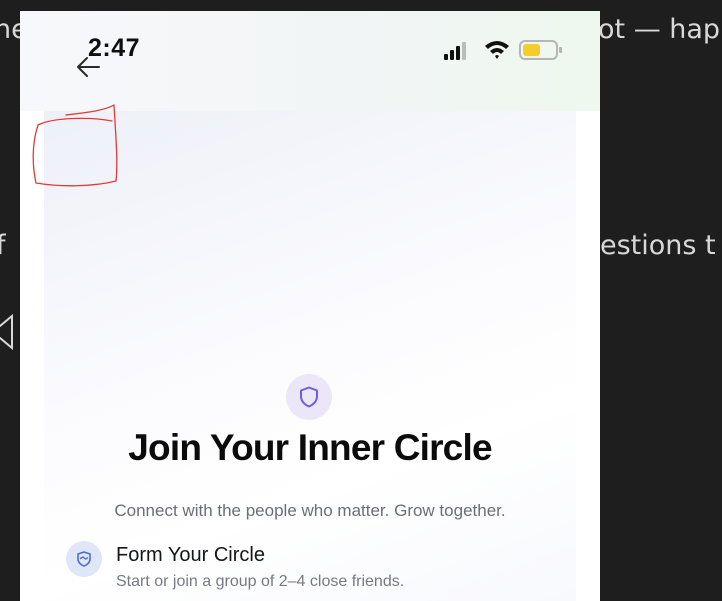 This screenshot has height=601, width=722. What do you see at coordinates (310, 447) in the screenshot?
I see `page-title: Join Your Inner Circle` at bounding box center [310, 447].